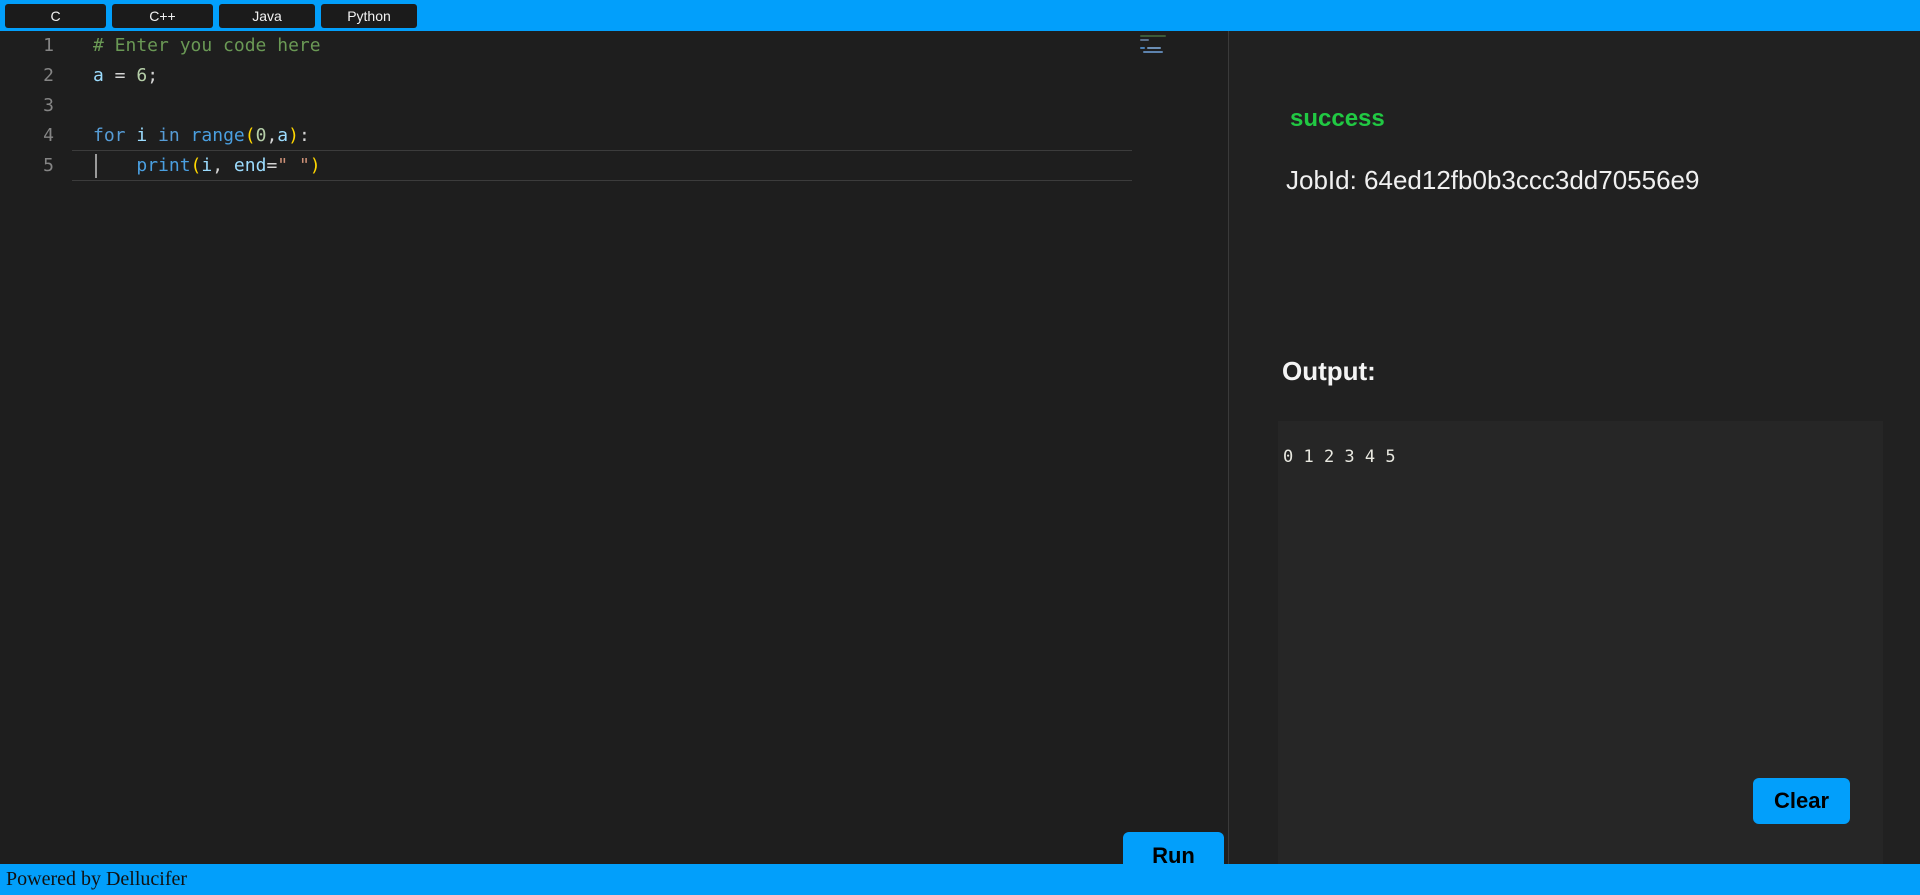  I want to click on language-tab-bar: C C++ Java Python, so click(960, 15).